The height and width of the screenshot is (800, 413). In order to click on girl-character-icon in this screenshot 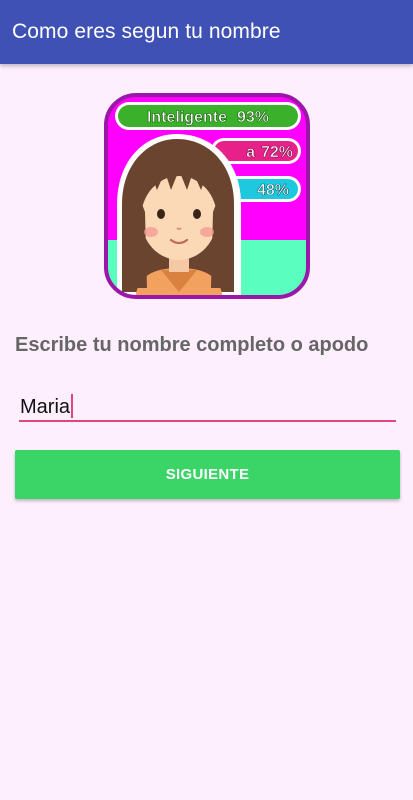, I will do `click(179, 215)`.